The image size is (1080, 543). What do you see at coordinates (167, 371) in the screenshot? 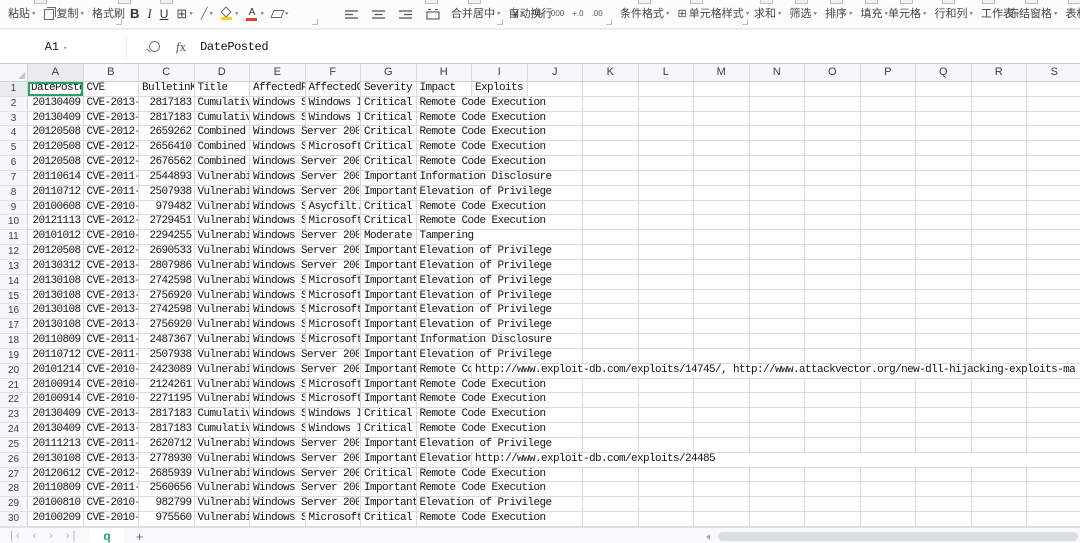
I see `cell-C20: 2423089` at bounding box center [167, 371].